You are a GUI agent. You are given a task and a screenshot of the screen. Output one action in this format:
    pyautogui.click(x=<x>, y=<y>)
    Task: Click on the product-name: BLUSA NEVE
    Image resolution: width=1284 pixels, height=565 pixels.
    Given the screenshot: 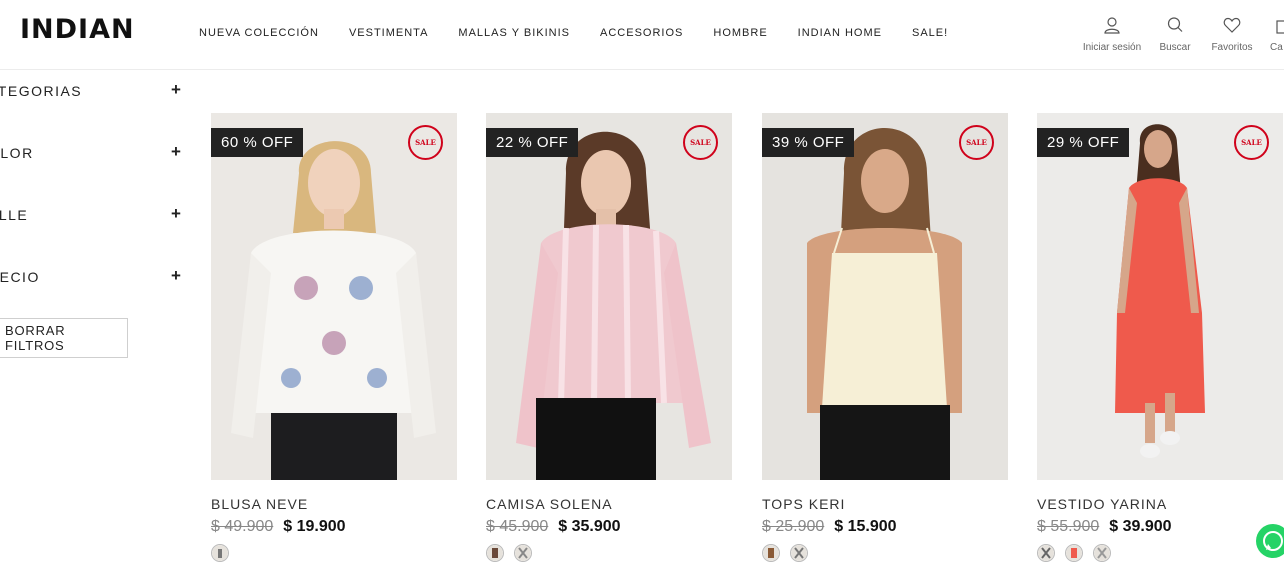 What is the action you would take?
    pyautogui.click(x=334, y=504)
    